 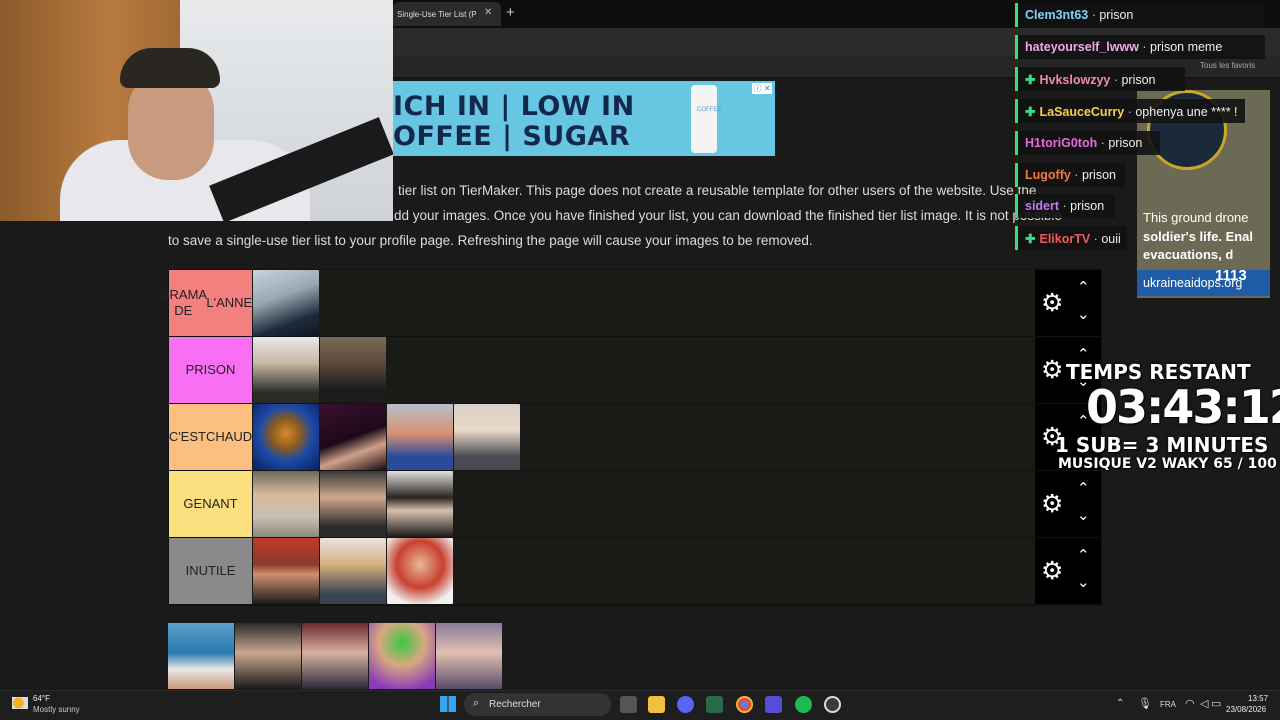 What do you see at coordinates (832, 704) in the screenshot?
I see `obs-icon` at bounding box center [832, 704].